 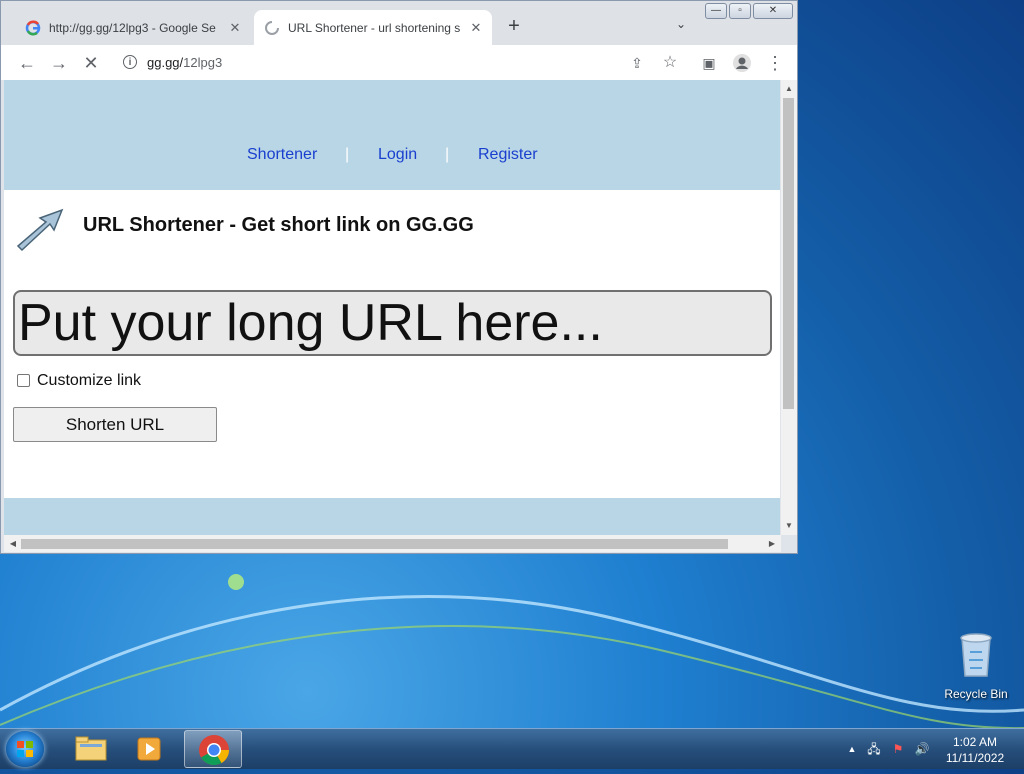 What do you see at coordinates (512, 748) in the screenshot?
I see `taskbar: ▲ 🖧 ⚑ 🔊 1:02 AM 11/11/2022` at bounding box center [512, 748].